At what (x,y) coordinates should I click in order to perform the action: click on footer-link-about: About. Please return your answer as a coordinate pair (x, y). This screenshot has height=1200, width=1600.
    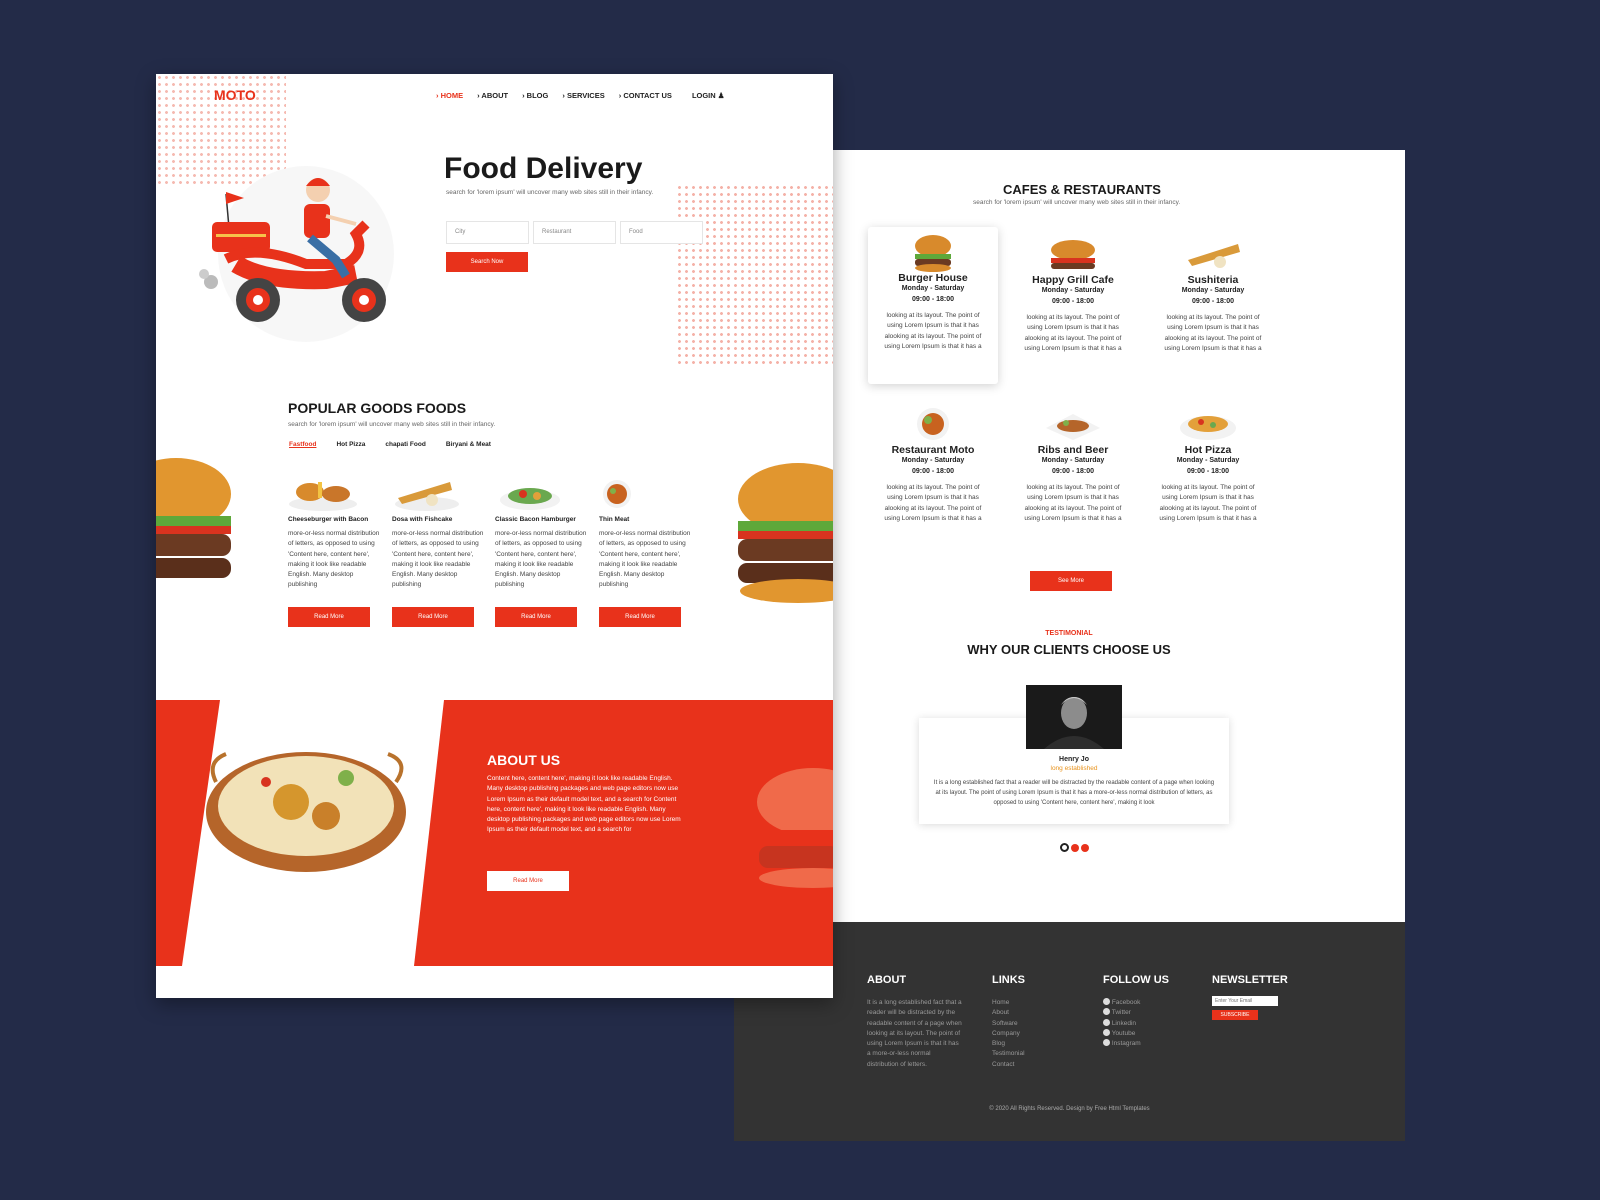
    Looking at the image, I should click on (1008, 1013).